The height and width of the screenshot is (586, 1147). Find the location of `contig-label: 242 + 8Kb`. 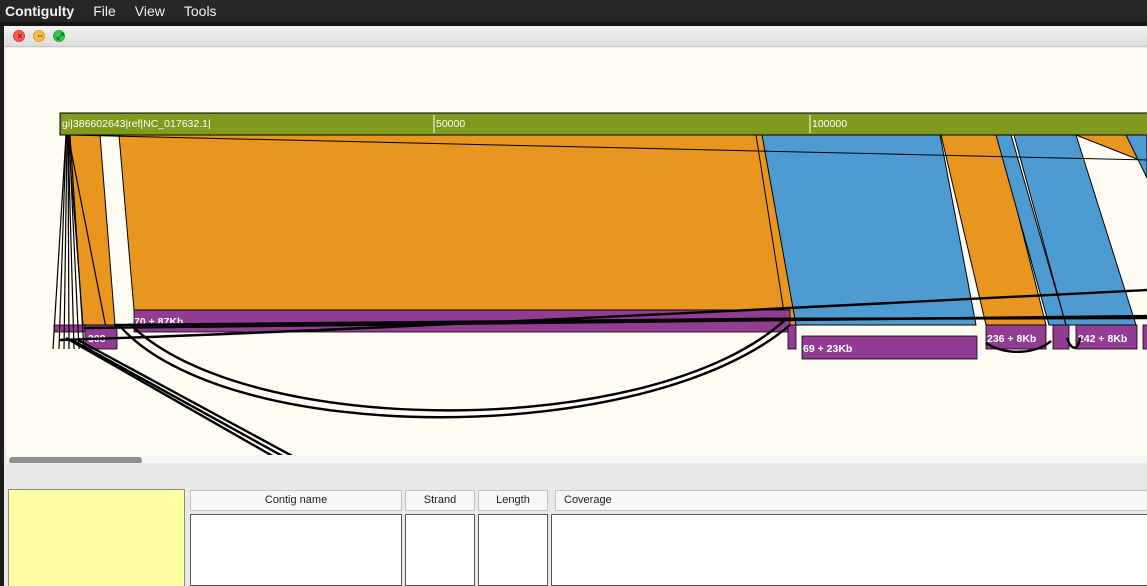

contig-label: 242 + 8Kb is located at coordinates (1102, 339).